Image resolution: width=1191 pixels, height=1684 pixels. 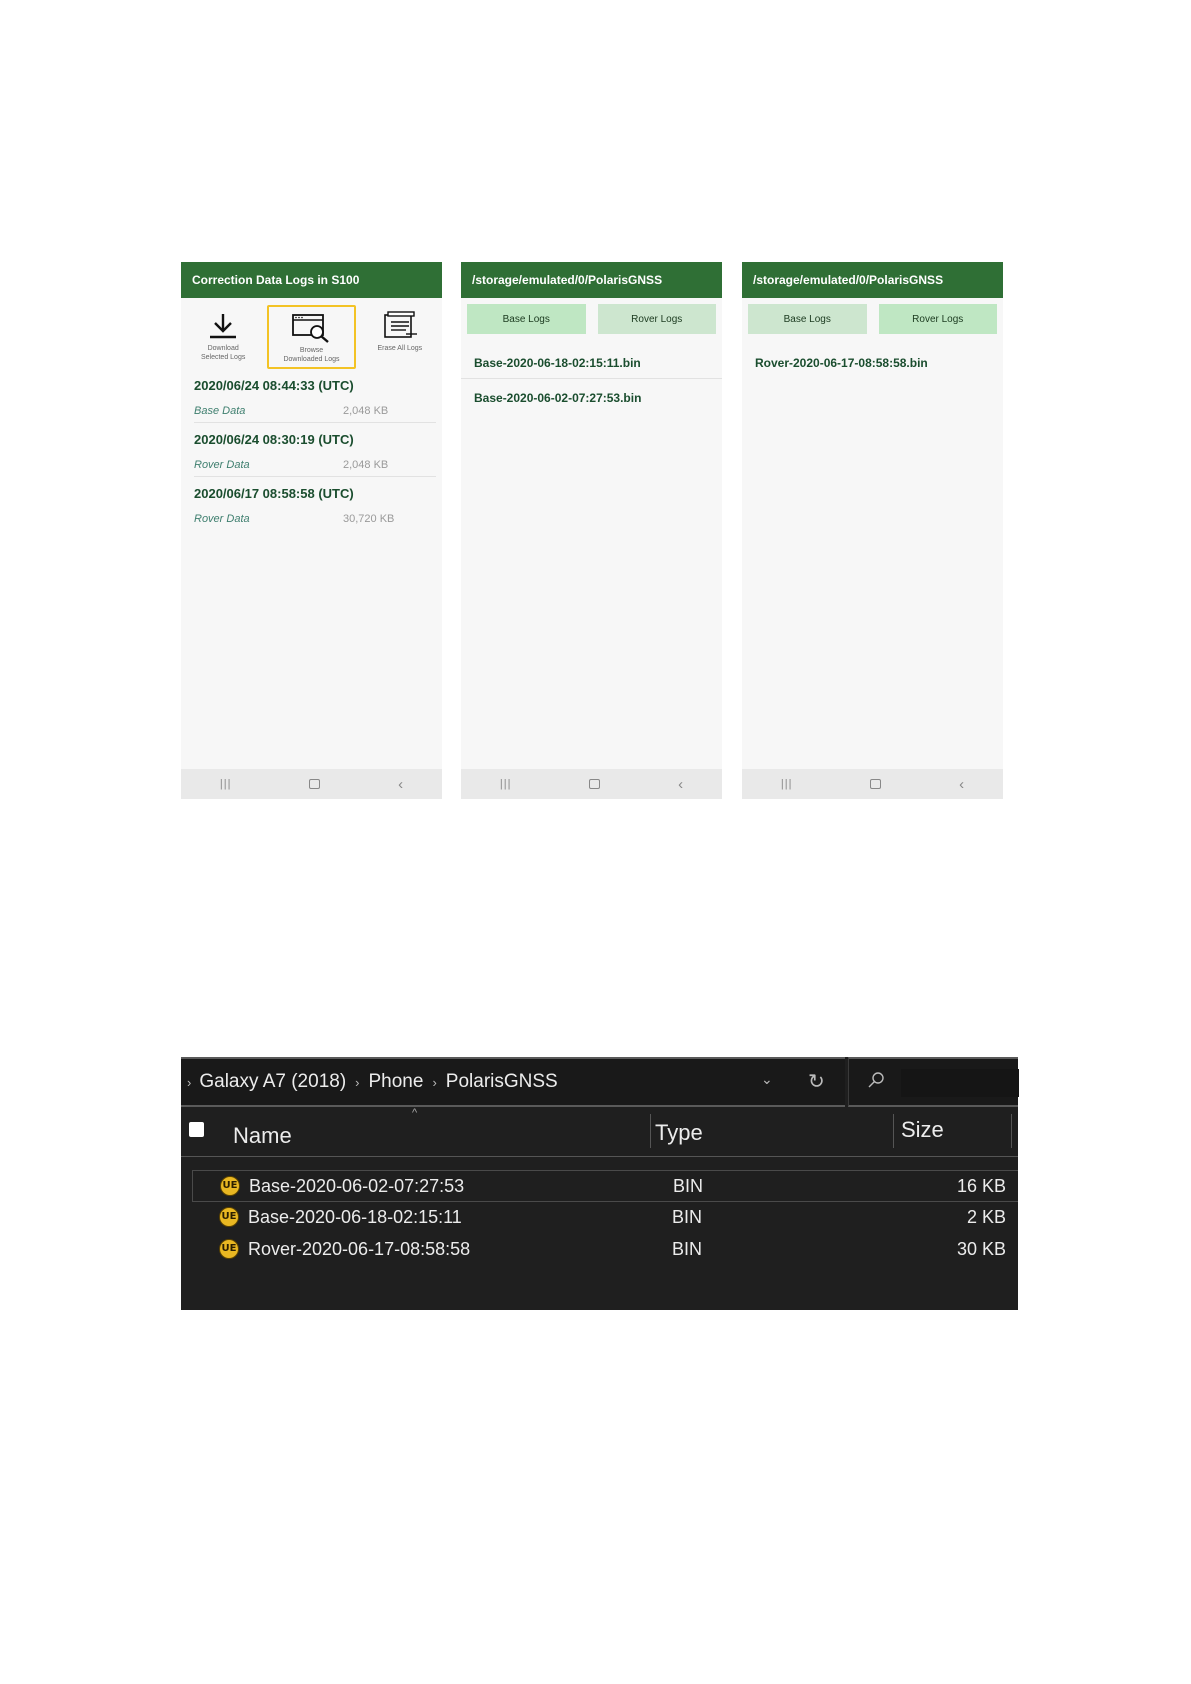 What do you see at coordinates (591, 356) in the screenshot?
I see `file-item: Base-2020-06-18-02:15:11.bin` at bounding box center [591, 356].